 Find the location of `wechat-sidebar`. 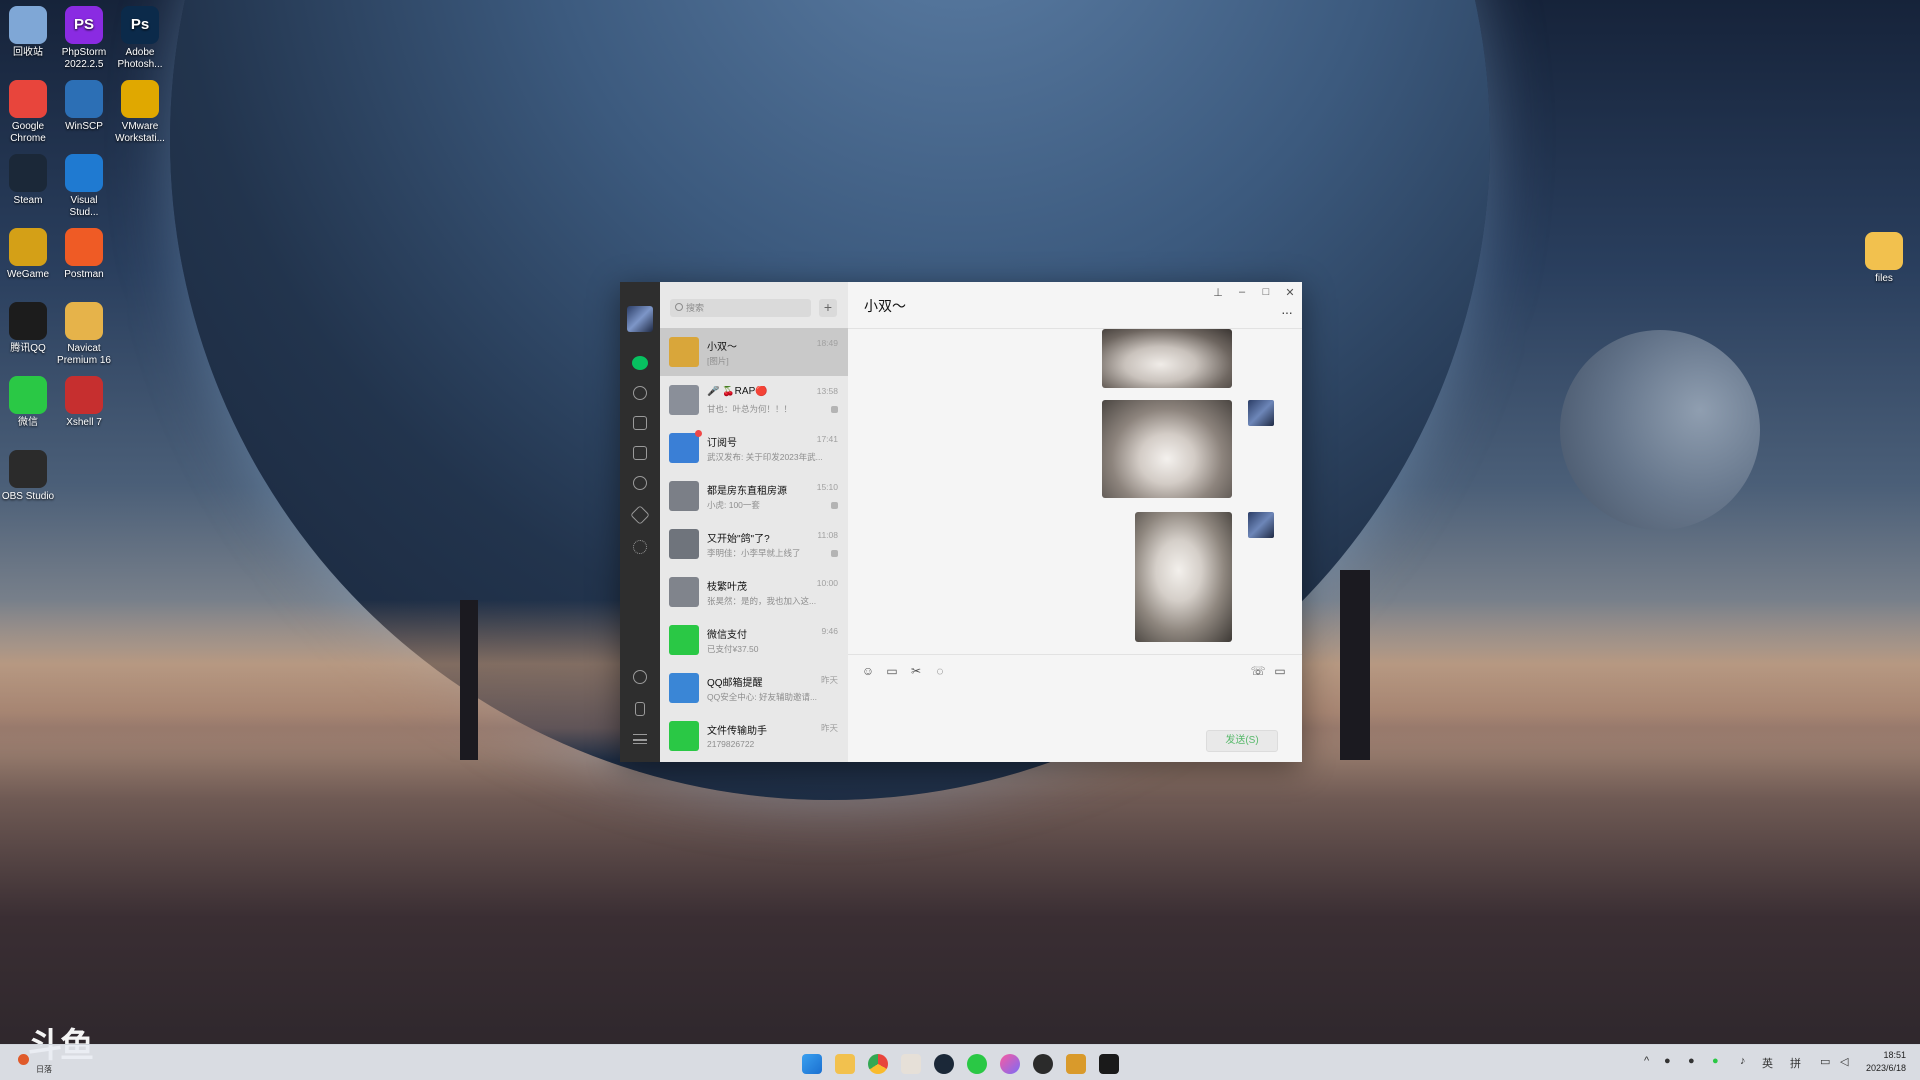

wechat-sidebar is located at coordinates (640, 522).